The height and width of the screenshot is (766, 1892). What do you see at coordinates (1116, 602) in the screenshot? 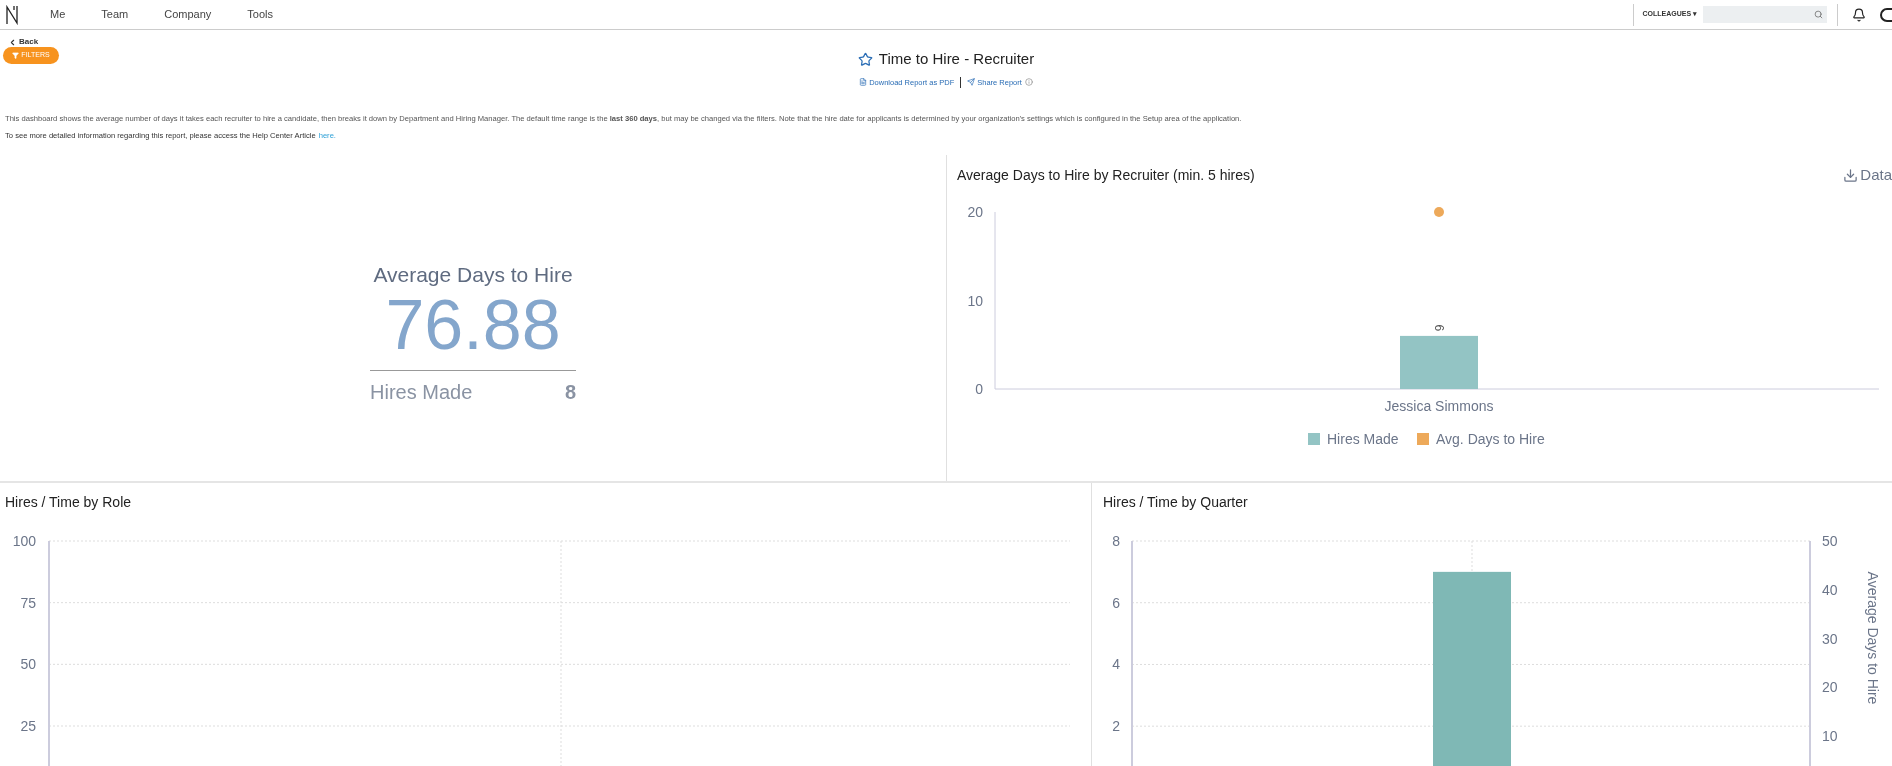
I see `axis-tick-label: 6` at bounding box center [1116, 602].